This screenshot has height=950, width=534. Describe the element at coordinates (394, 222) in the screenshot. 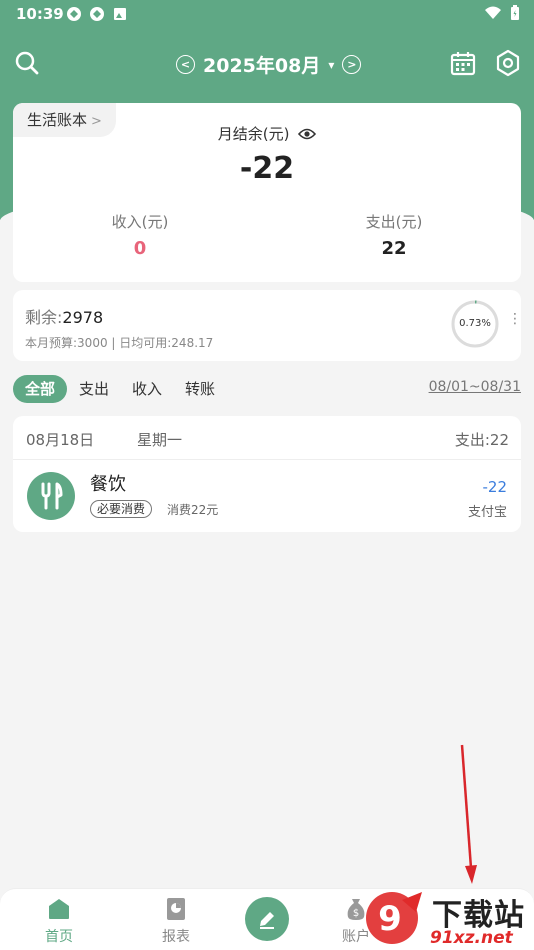

I see `expense-label: 支出(元)` at that location.